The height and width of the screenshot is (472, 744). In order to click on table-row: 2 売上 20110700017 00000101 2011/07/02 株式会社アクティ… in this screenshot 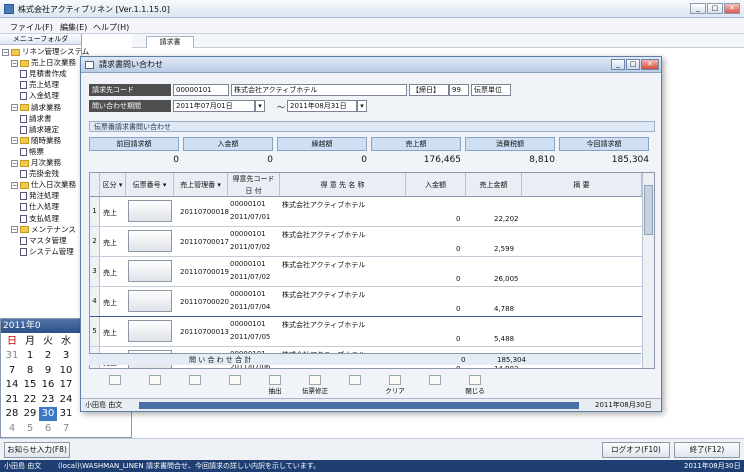, I will do `click(366, 242)`.